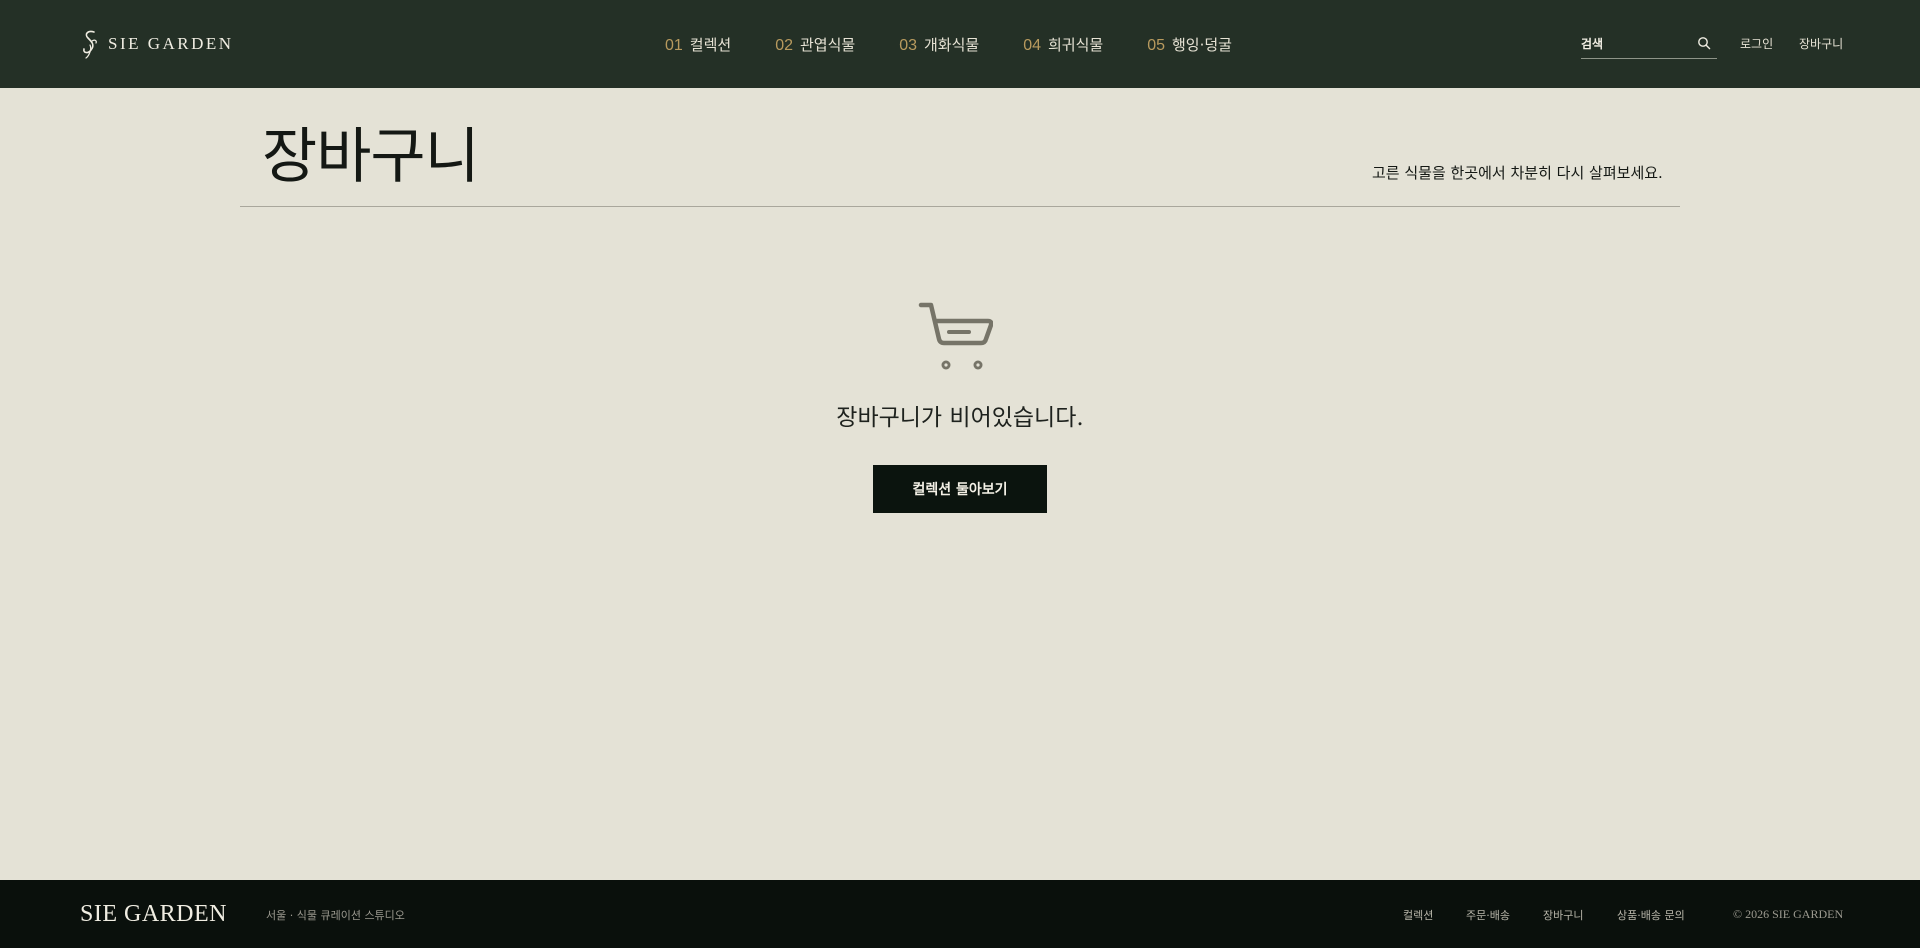 Image resolution: width=1920 pixels, height=948 pixels. What do you see at coordinates (784, 45) in the screenshot?
I see `nav-number: 02` at bounding box center [784, 45].